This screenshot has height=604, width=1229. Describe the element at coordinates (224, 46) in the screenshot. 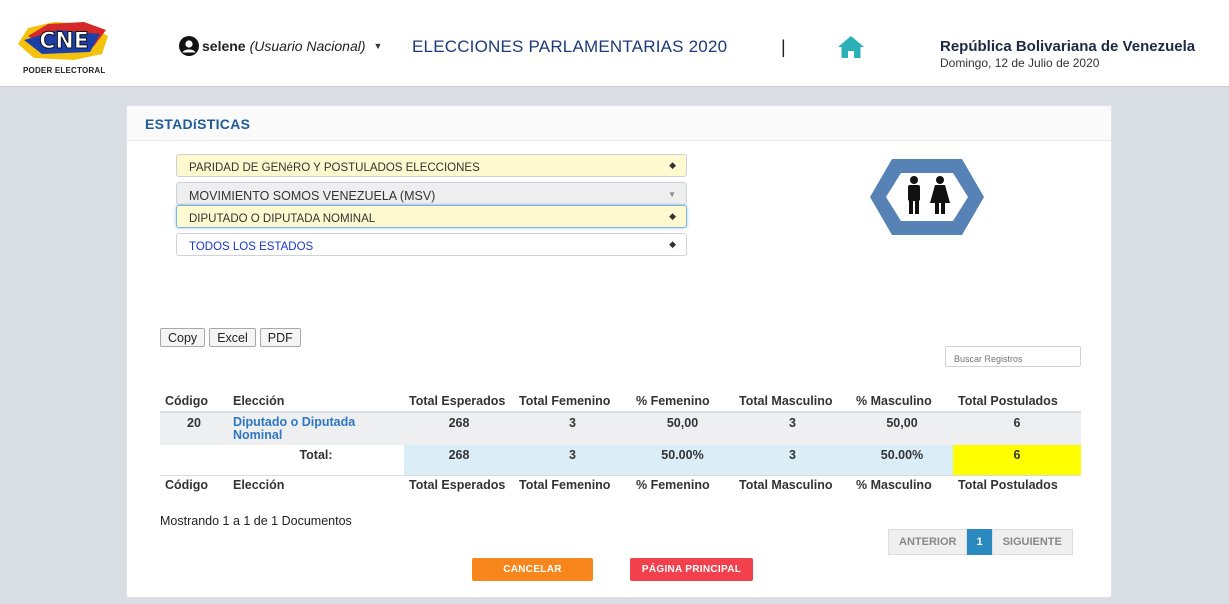

I see `user-name: selene` at that location.